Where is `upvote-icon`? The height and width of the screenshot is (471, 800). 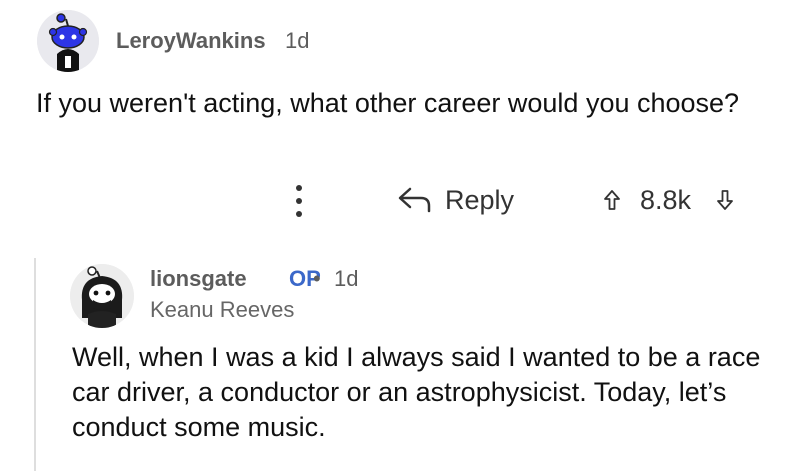 upvote-icon is located at coordinates (612, 200).